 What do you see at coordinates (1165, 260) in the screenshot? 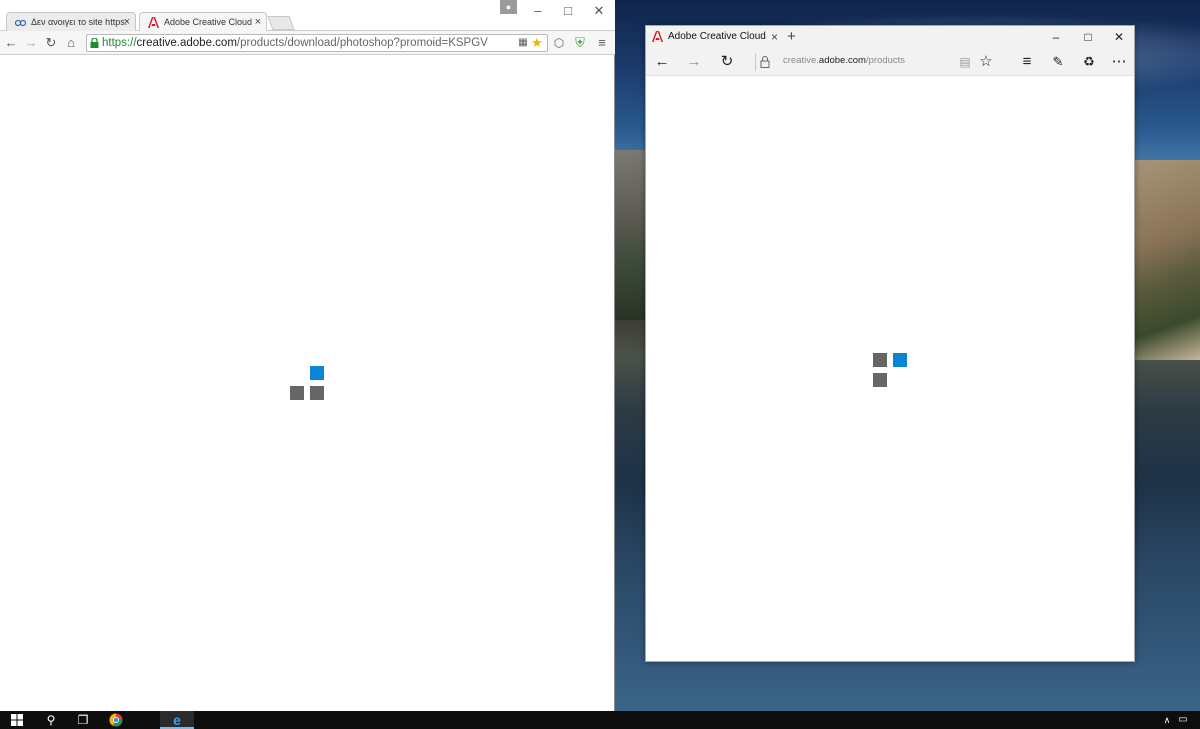
I see `mountain-right` at bounding box center [1165, 260].